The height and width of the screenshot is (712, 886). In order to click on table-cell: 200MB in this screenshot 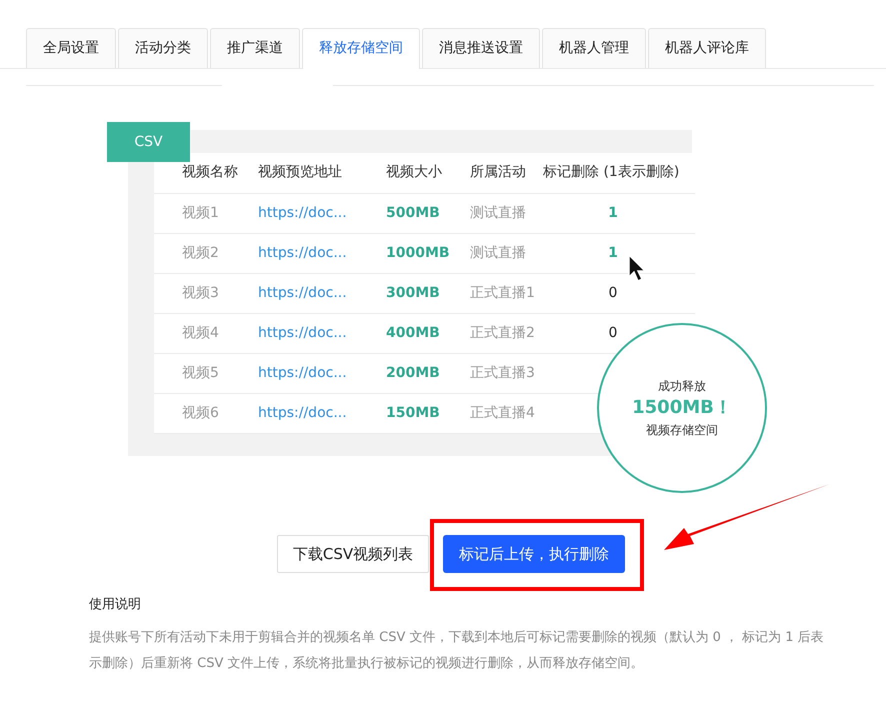, I will do `click(428, 373)`.